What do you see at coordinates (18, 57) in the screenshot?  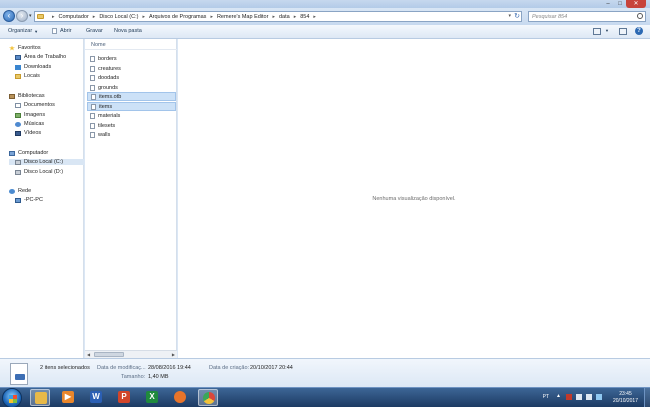 I see `desktop-icon` at bounding box center [18, 57].